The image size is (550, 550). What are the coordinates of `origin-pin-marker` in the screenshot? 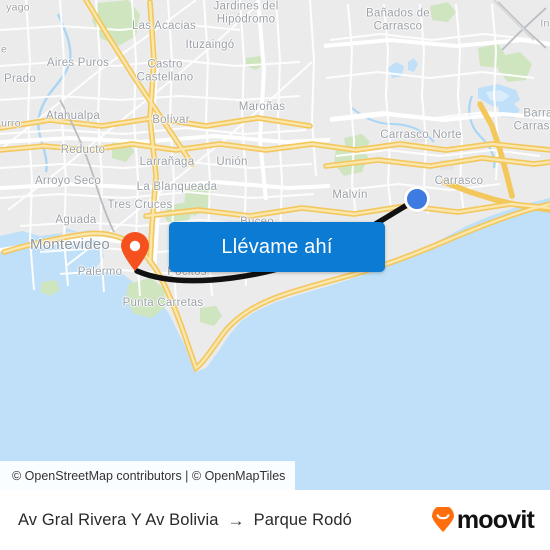 It's located at (135, 252).